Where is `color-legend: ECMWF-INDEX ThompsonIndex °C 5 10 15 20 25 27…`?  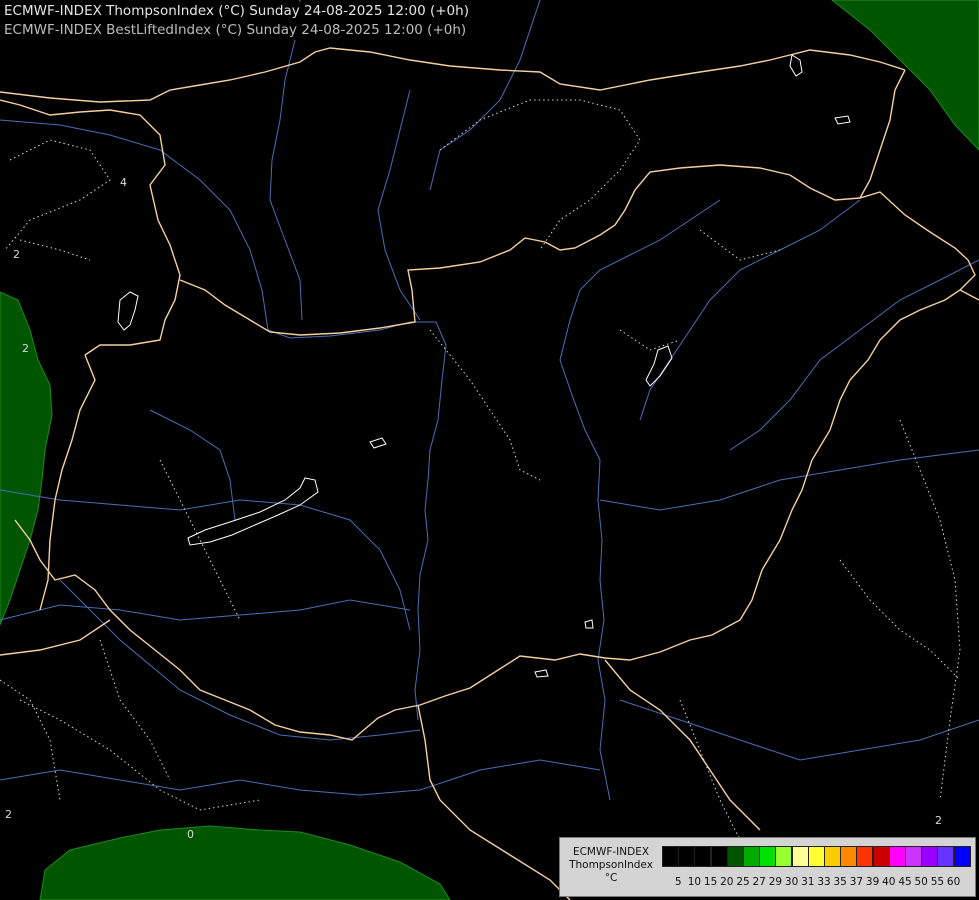 color-legend: ECMWF-INDEX ThompsonIndex °C 5 10 15 20 25 27… is located at coordinates (767, 867).